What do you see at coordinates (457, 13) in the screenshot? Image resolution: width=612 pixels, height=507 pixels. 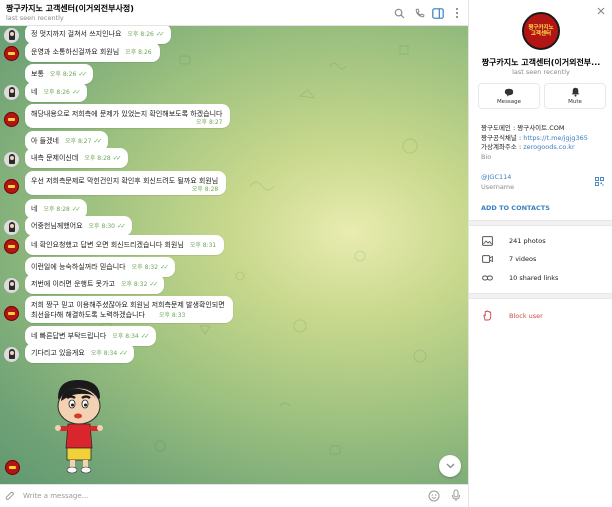 I see `more-menu-icon` at bounding box center [457, 13].